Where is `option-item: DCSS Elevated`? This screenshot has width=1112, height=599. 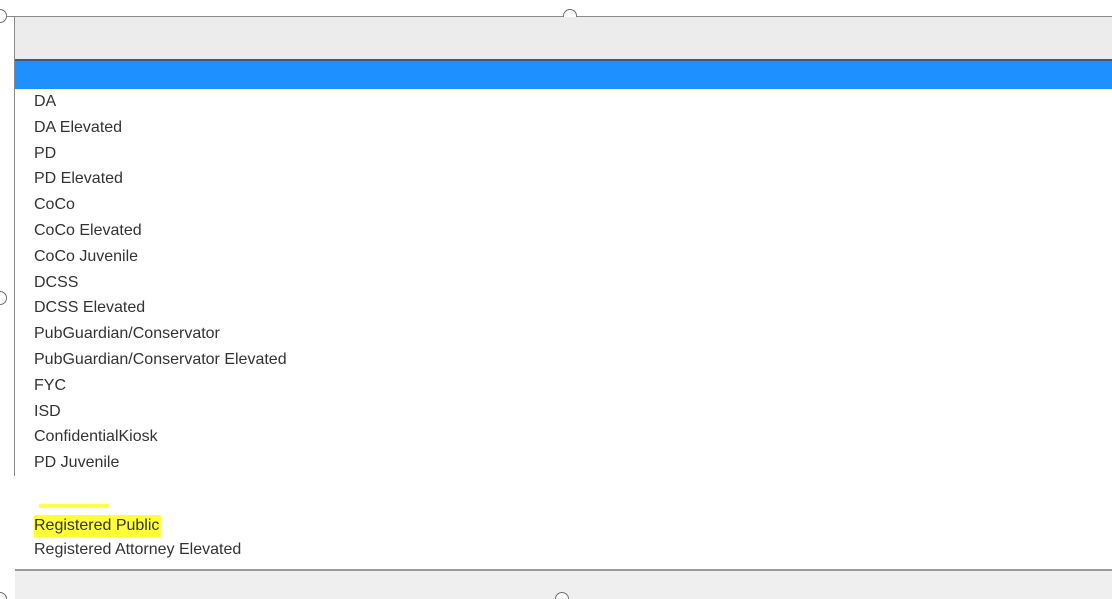 option-item: DCSS Elevated is located at coordinates (160, 308).